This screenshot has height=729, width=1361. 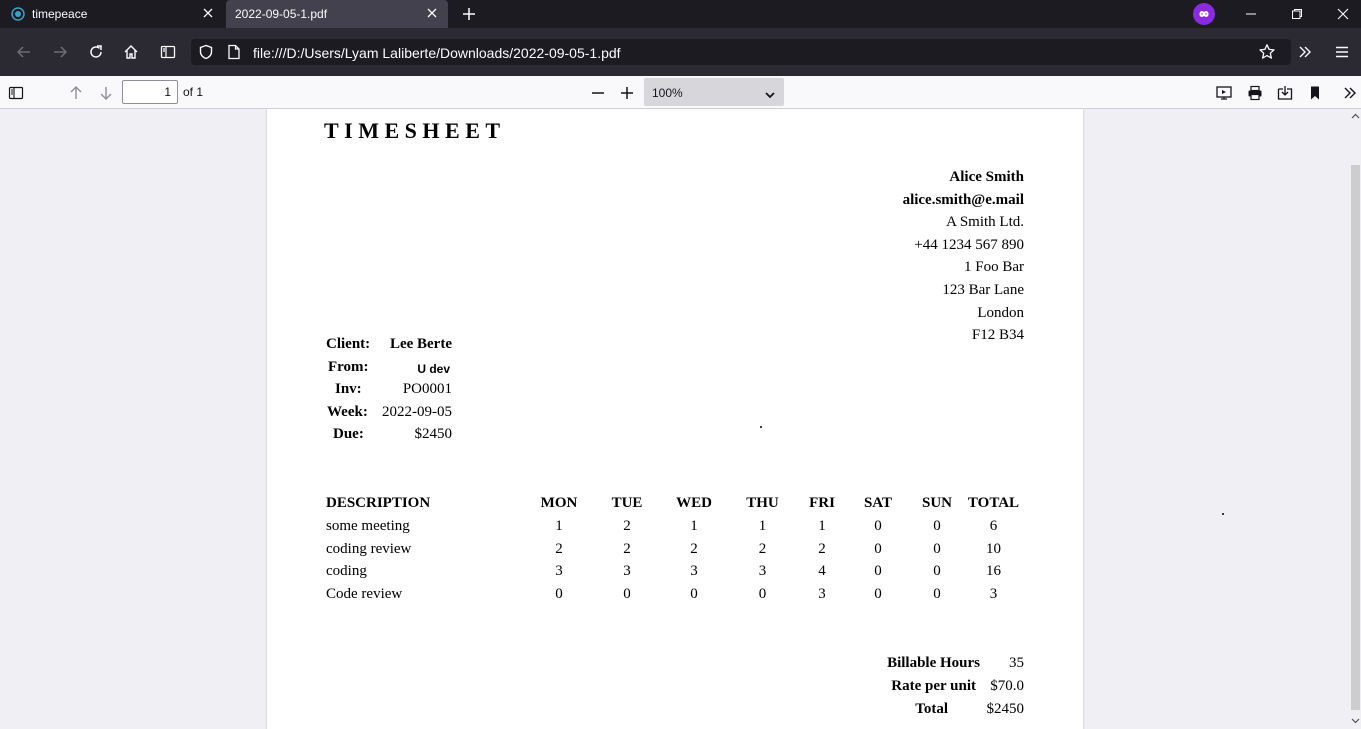 What do you see at coordinates (369, 548) in the screenshot?
I see `table-cell: coding review` at bounding box center [369, 548].